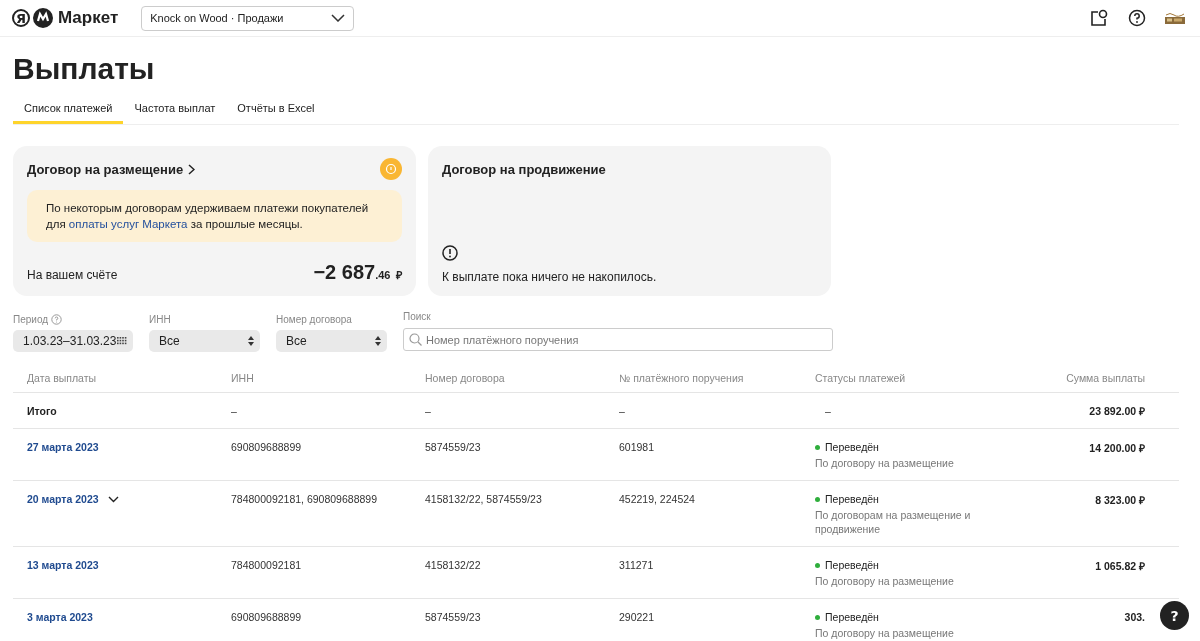 Image resolution: width=1200 pixels, height=641 pixels. I want to click on help-button: ?, so click(1174, 615).